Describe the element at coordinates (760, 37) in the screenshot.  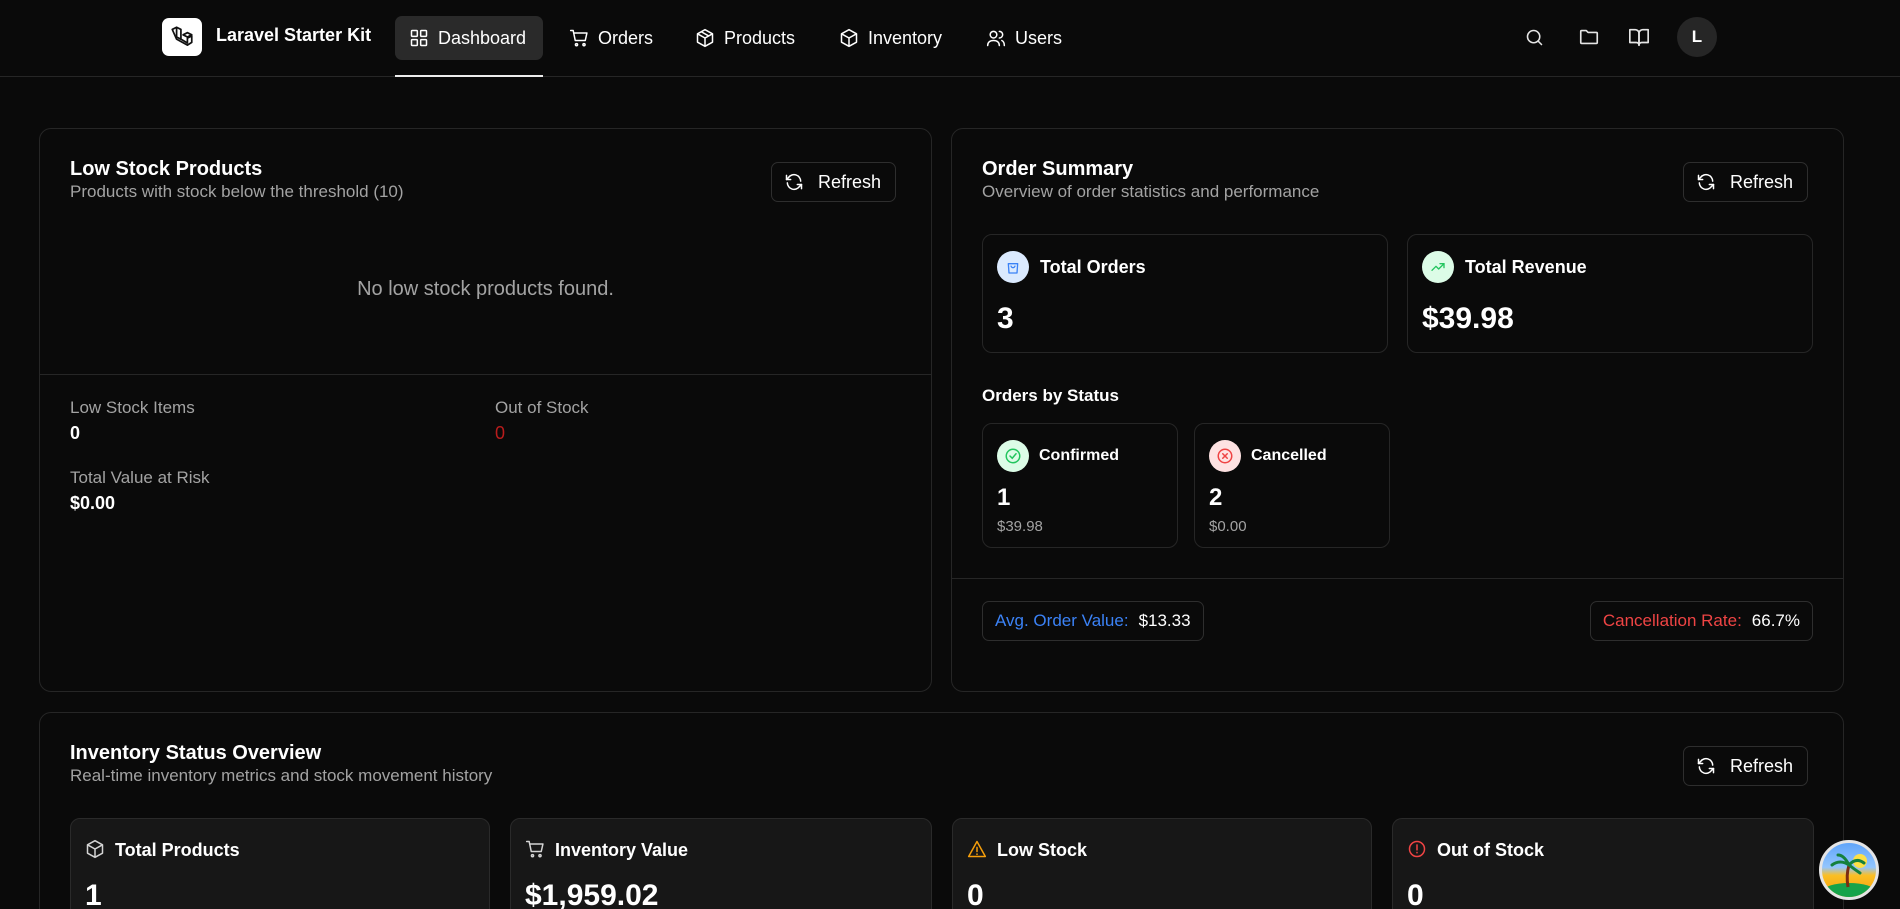
I see `nav-products-label: Products` at that location.